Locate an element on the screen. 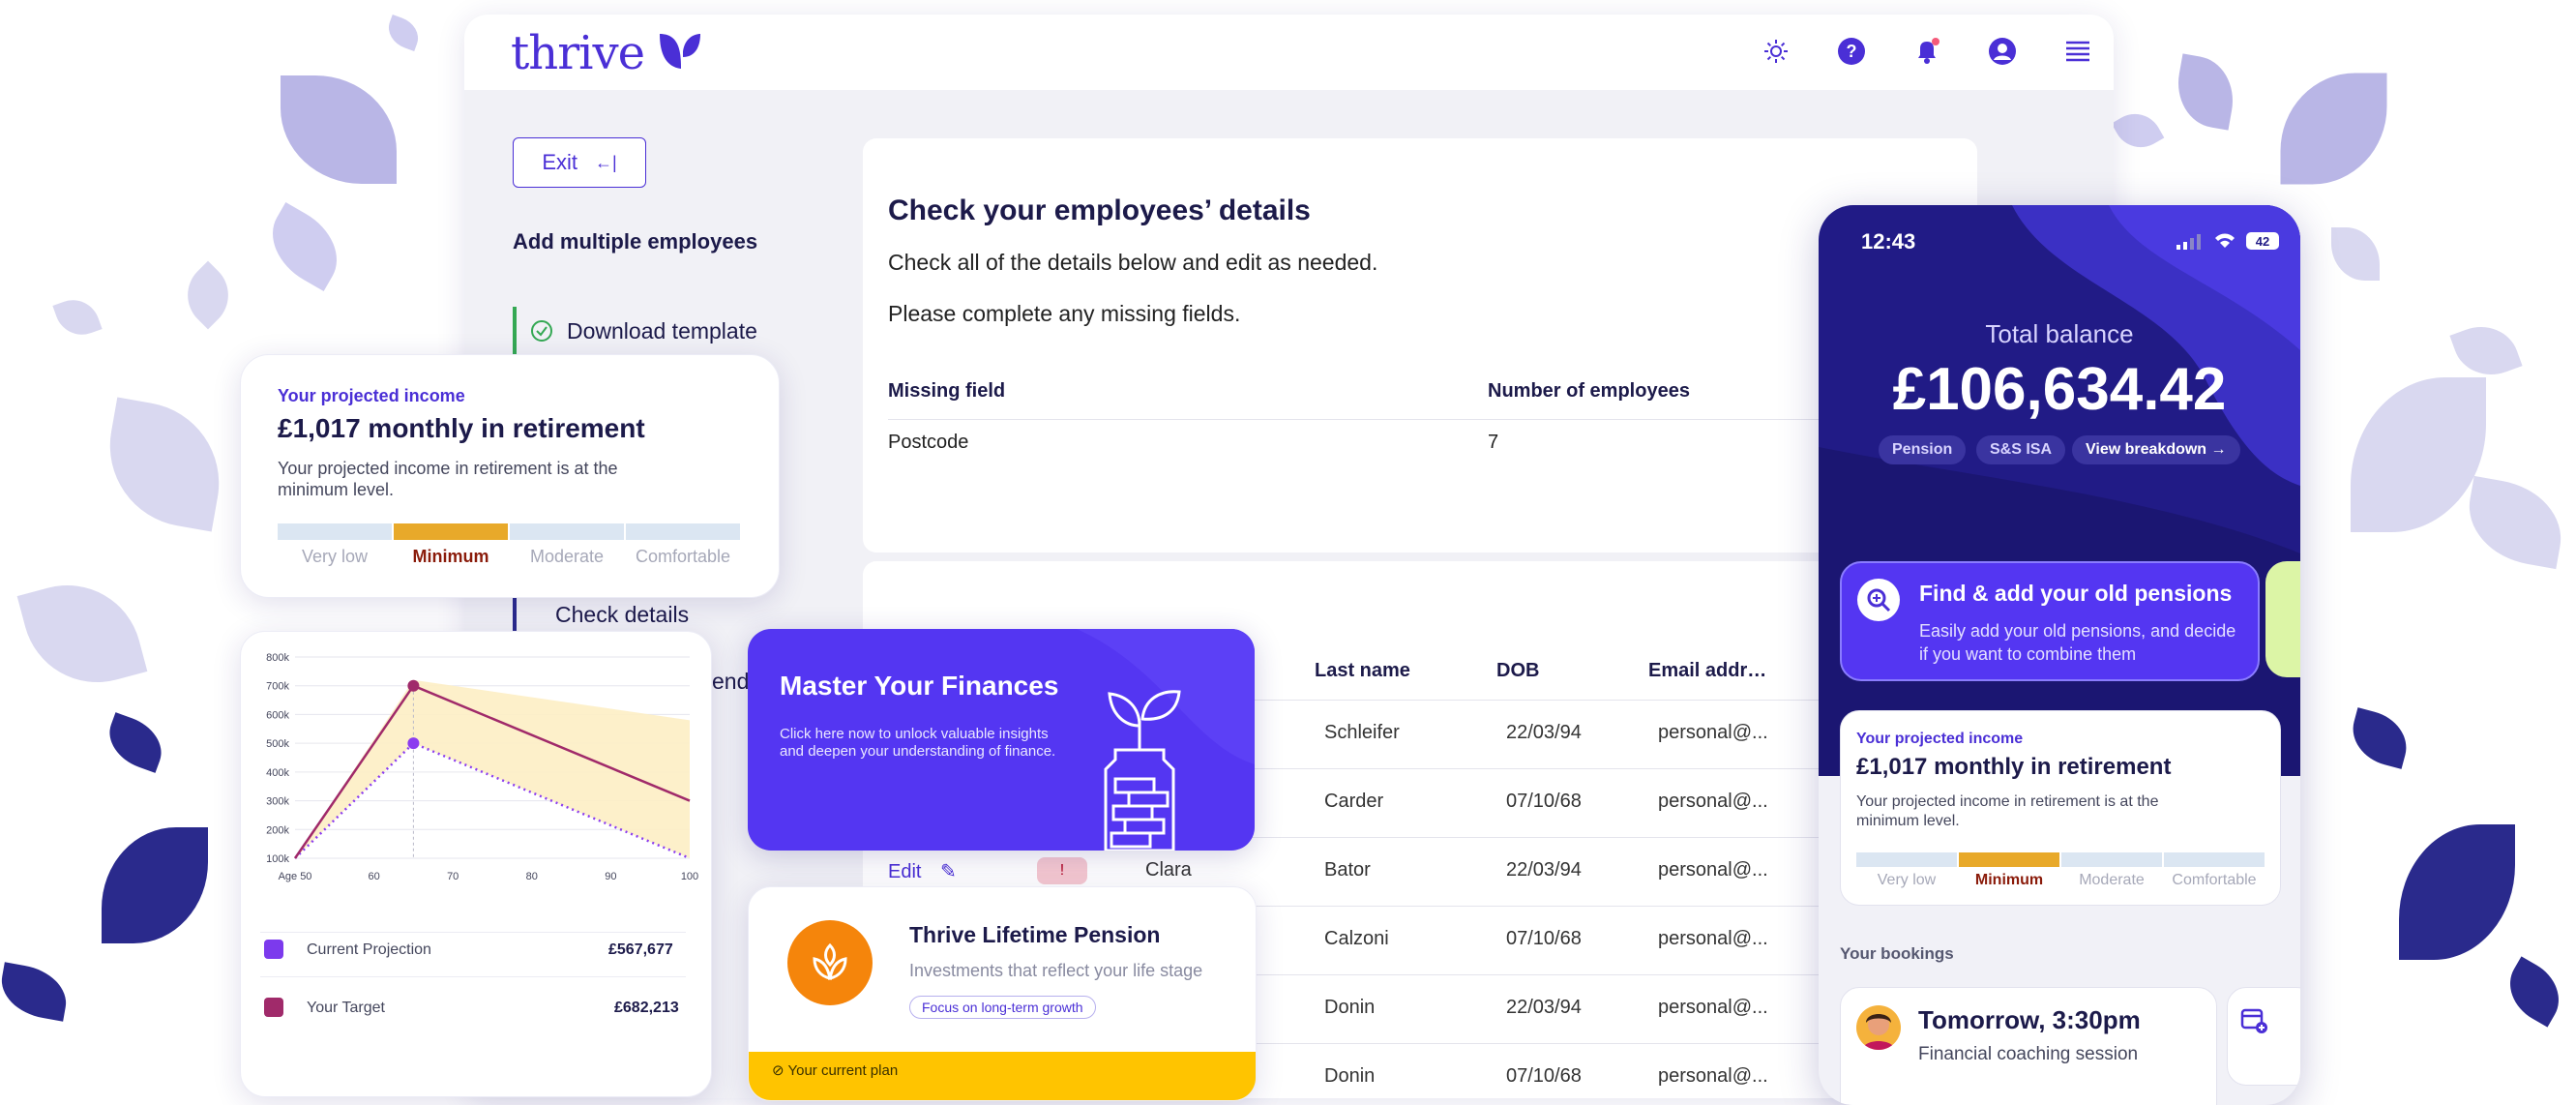 This screenshot has height=1105, width=2576. level-minimum-label: Minimum is located at coordinates (450, 557).